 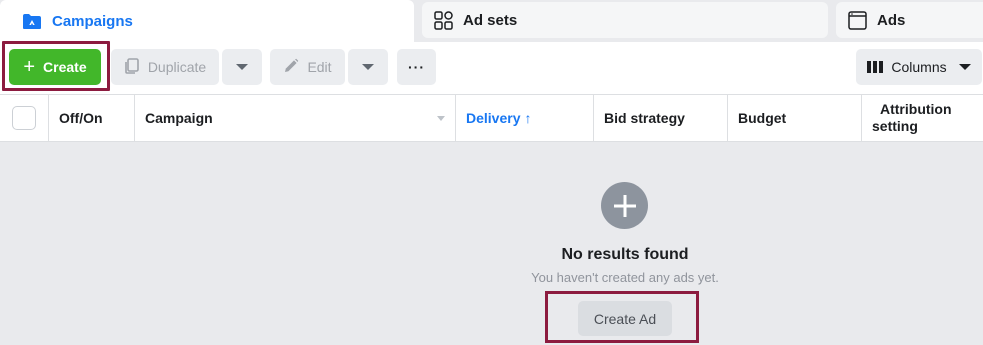 I want to click on duplicate-dropdown-button, so click(x=242, y=67).